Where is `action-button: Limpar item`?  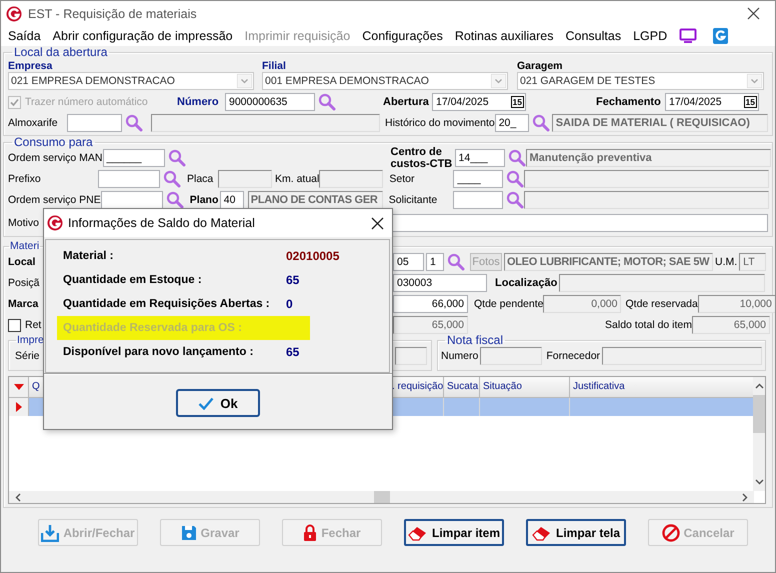
action-button: Limpar item is located at coordinates (454, 532).